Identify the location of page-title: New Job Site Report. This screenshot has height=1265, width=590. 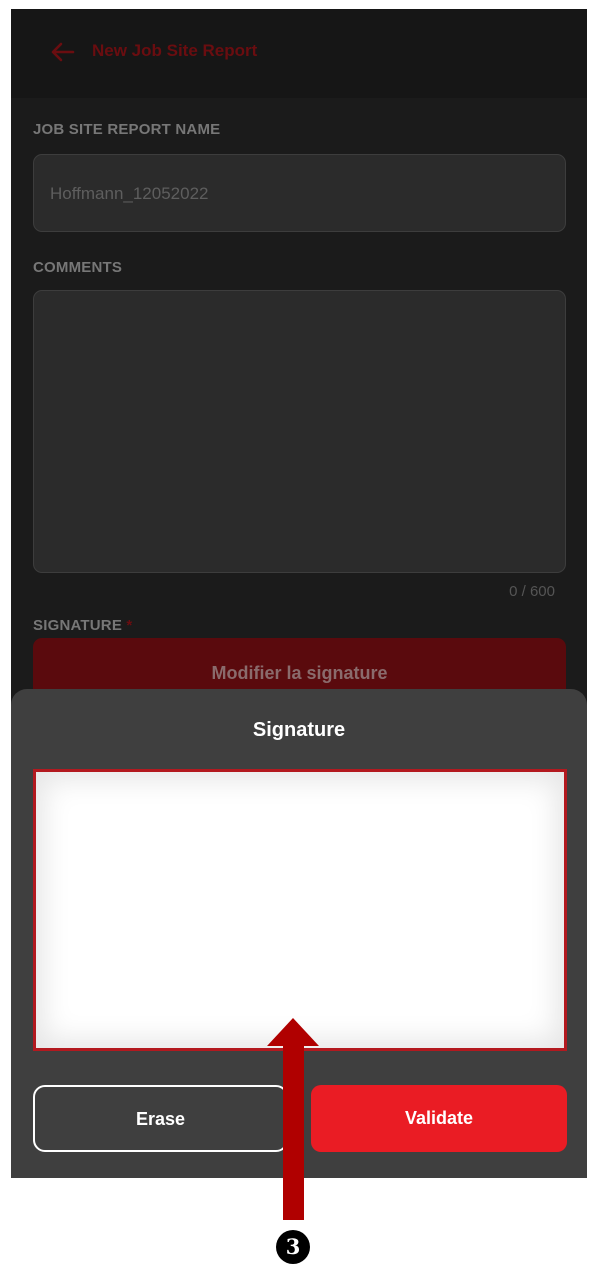
(175, 50).